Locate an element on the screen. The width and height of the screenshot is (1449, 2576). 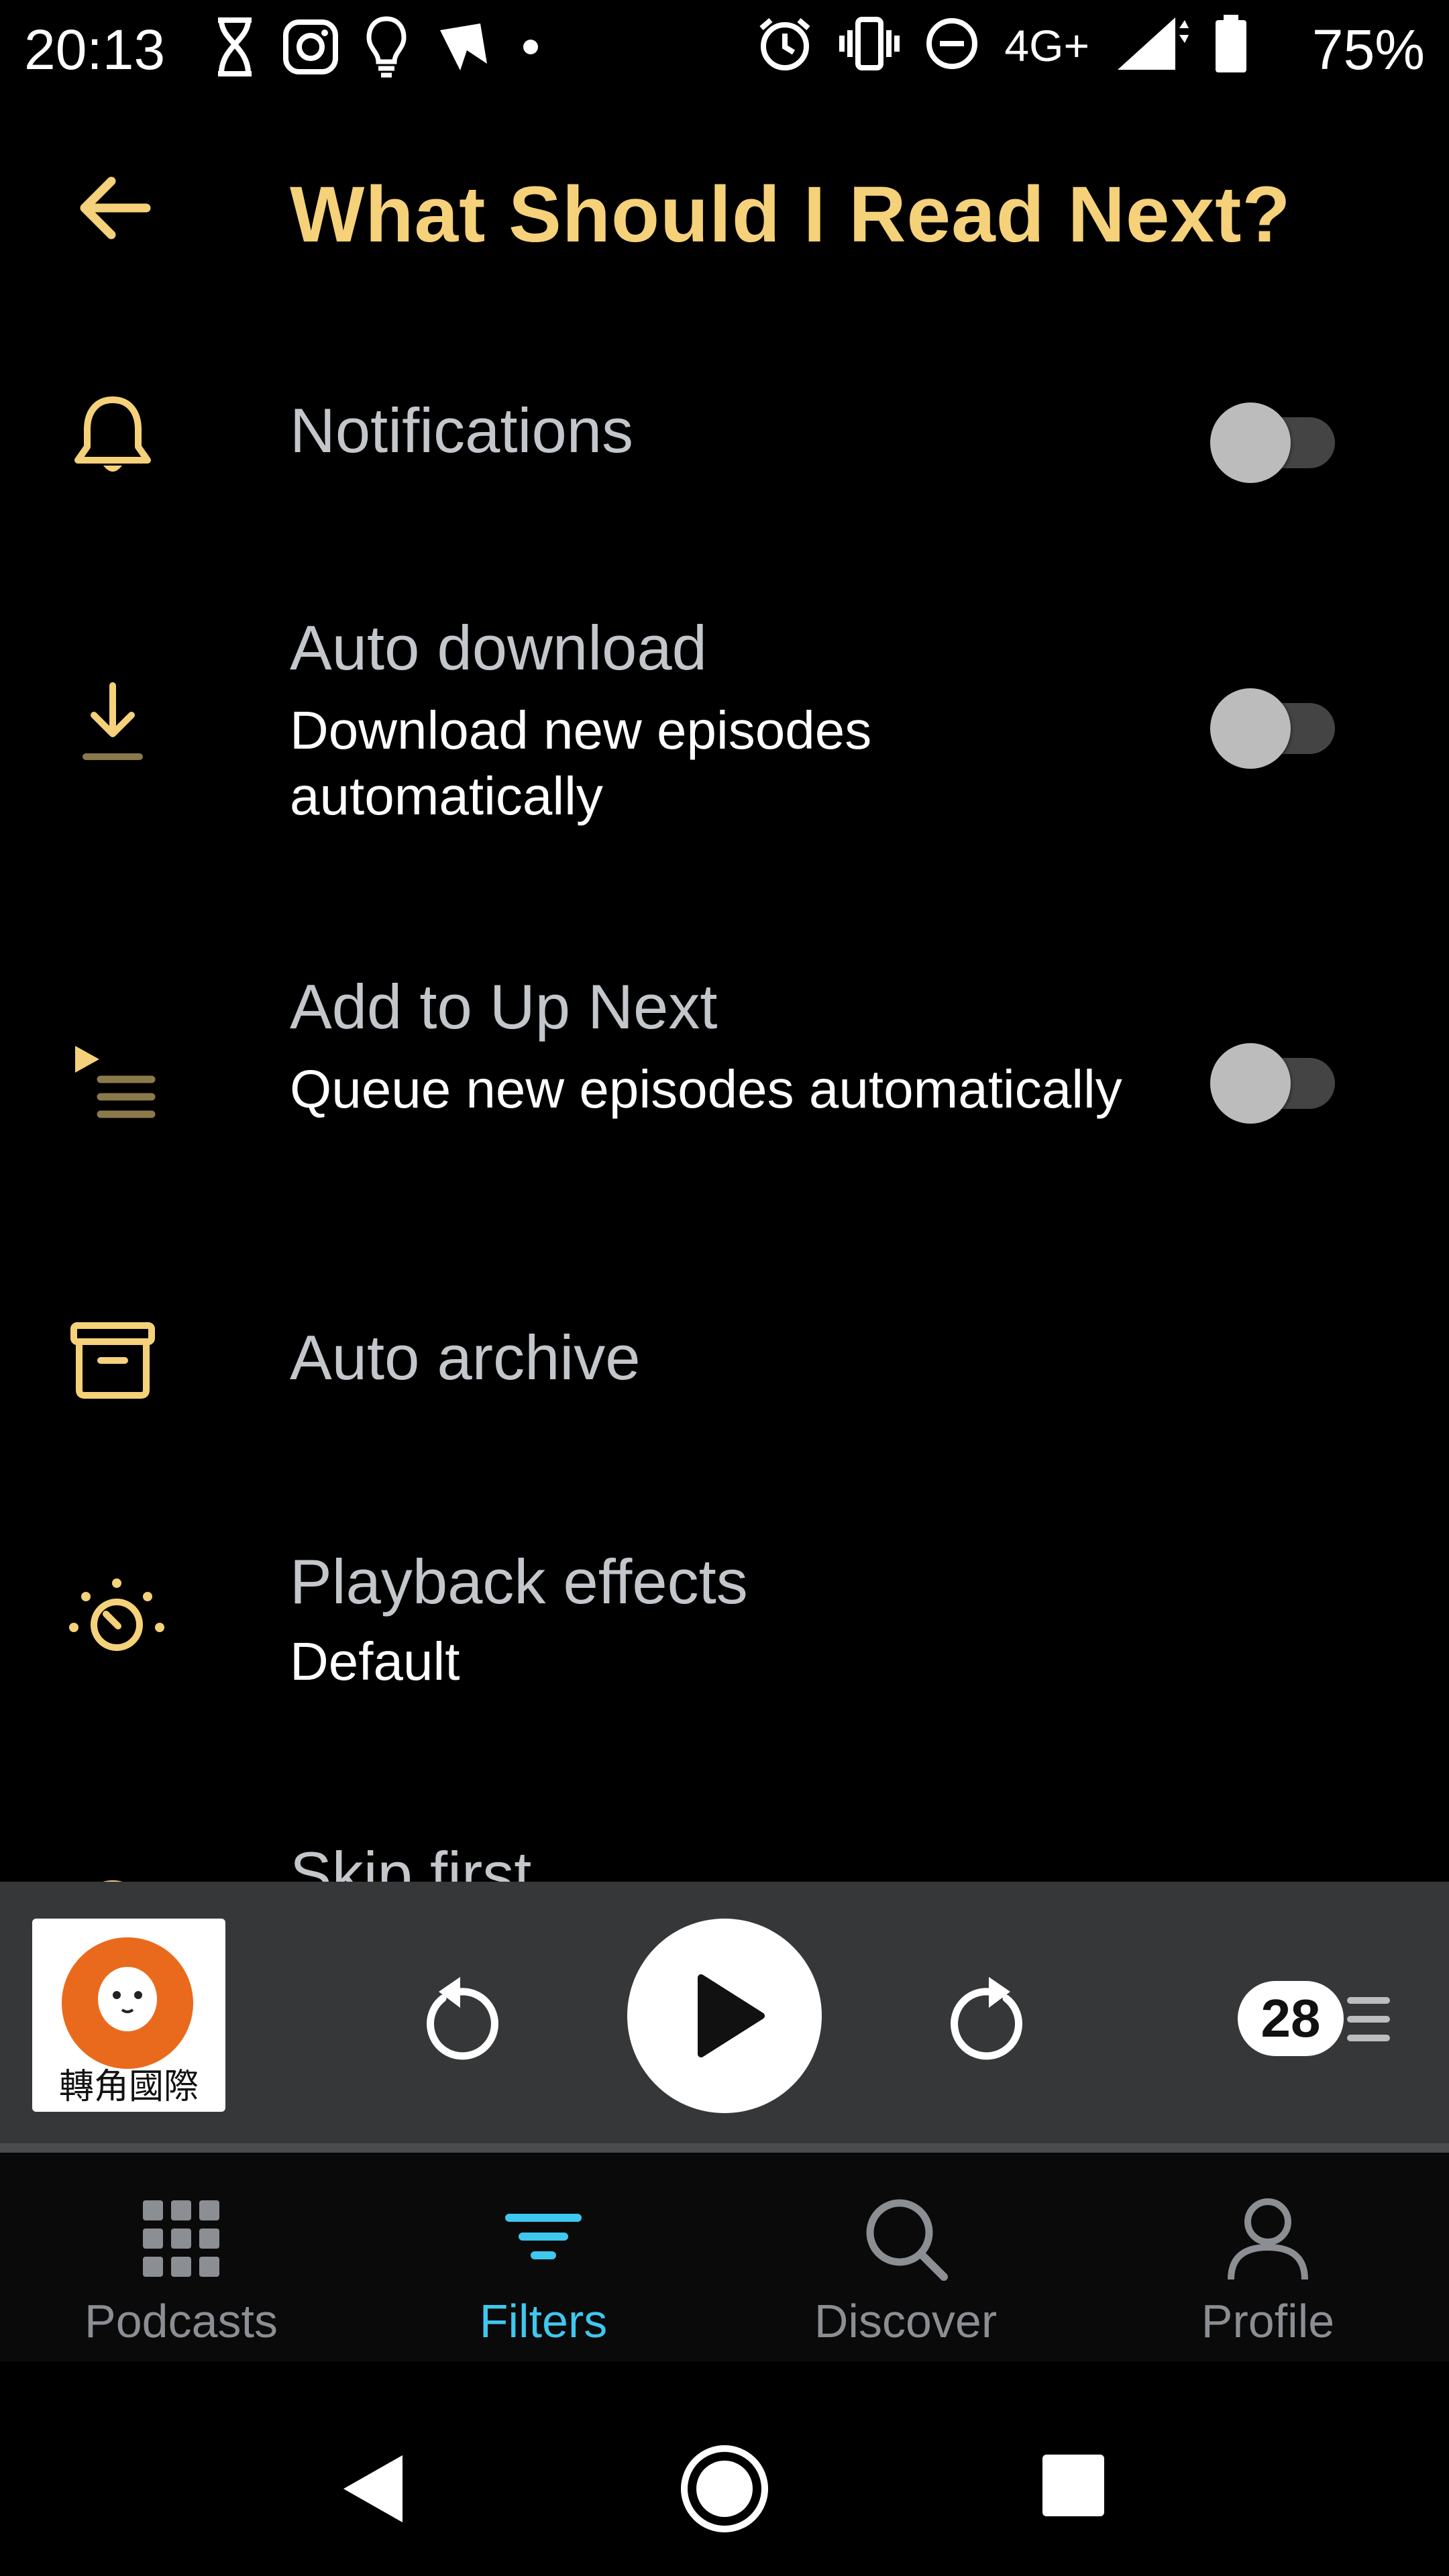
triangle-back-icon is located at coordinates (372, 2488).